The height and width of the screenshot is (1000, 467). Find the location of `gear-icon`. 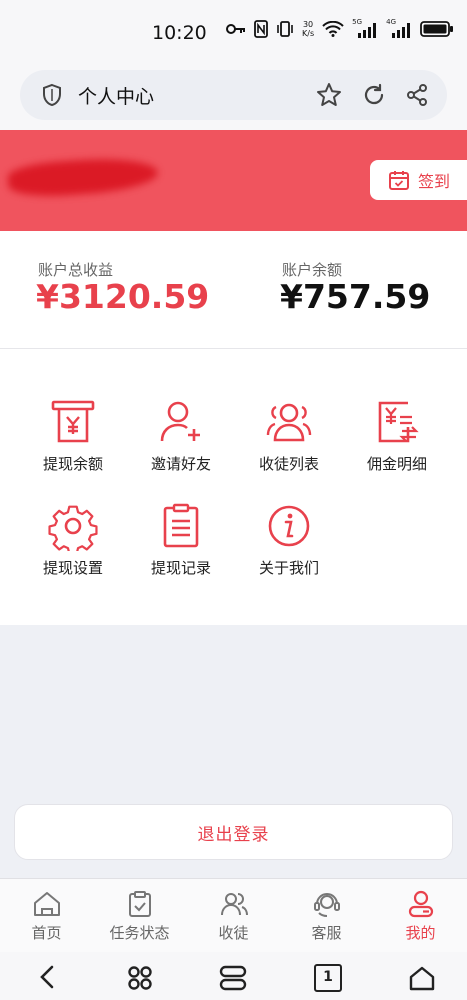

gear-icon is located at coordinates (73, 528).